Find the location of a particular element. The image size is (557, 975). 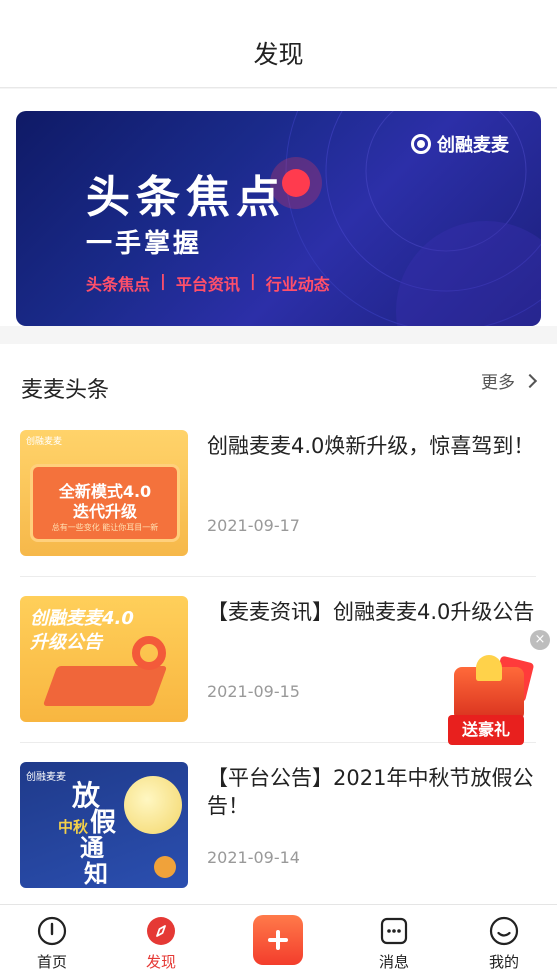

gift-bow-icon is located at coordinates (489, 668).